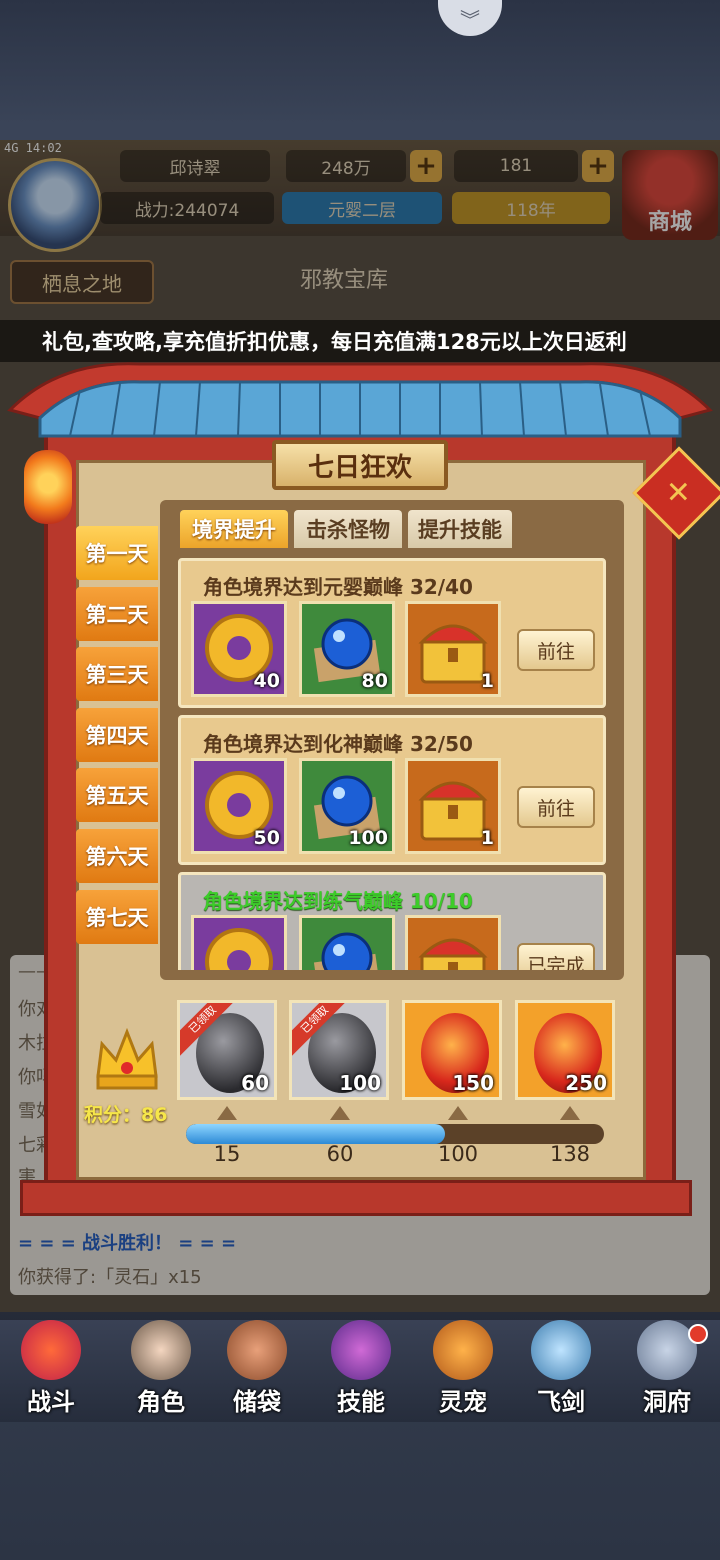 The height and width of the screenshot is (1560, 720). I want to click on nav-label: 洞府, so click(667, 1402).